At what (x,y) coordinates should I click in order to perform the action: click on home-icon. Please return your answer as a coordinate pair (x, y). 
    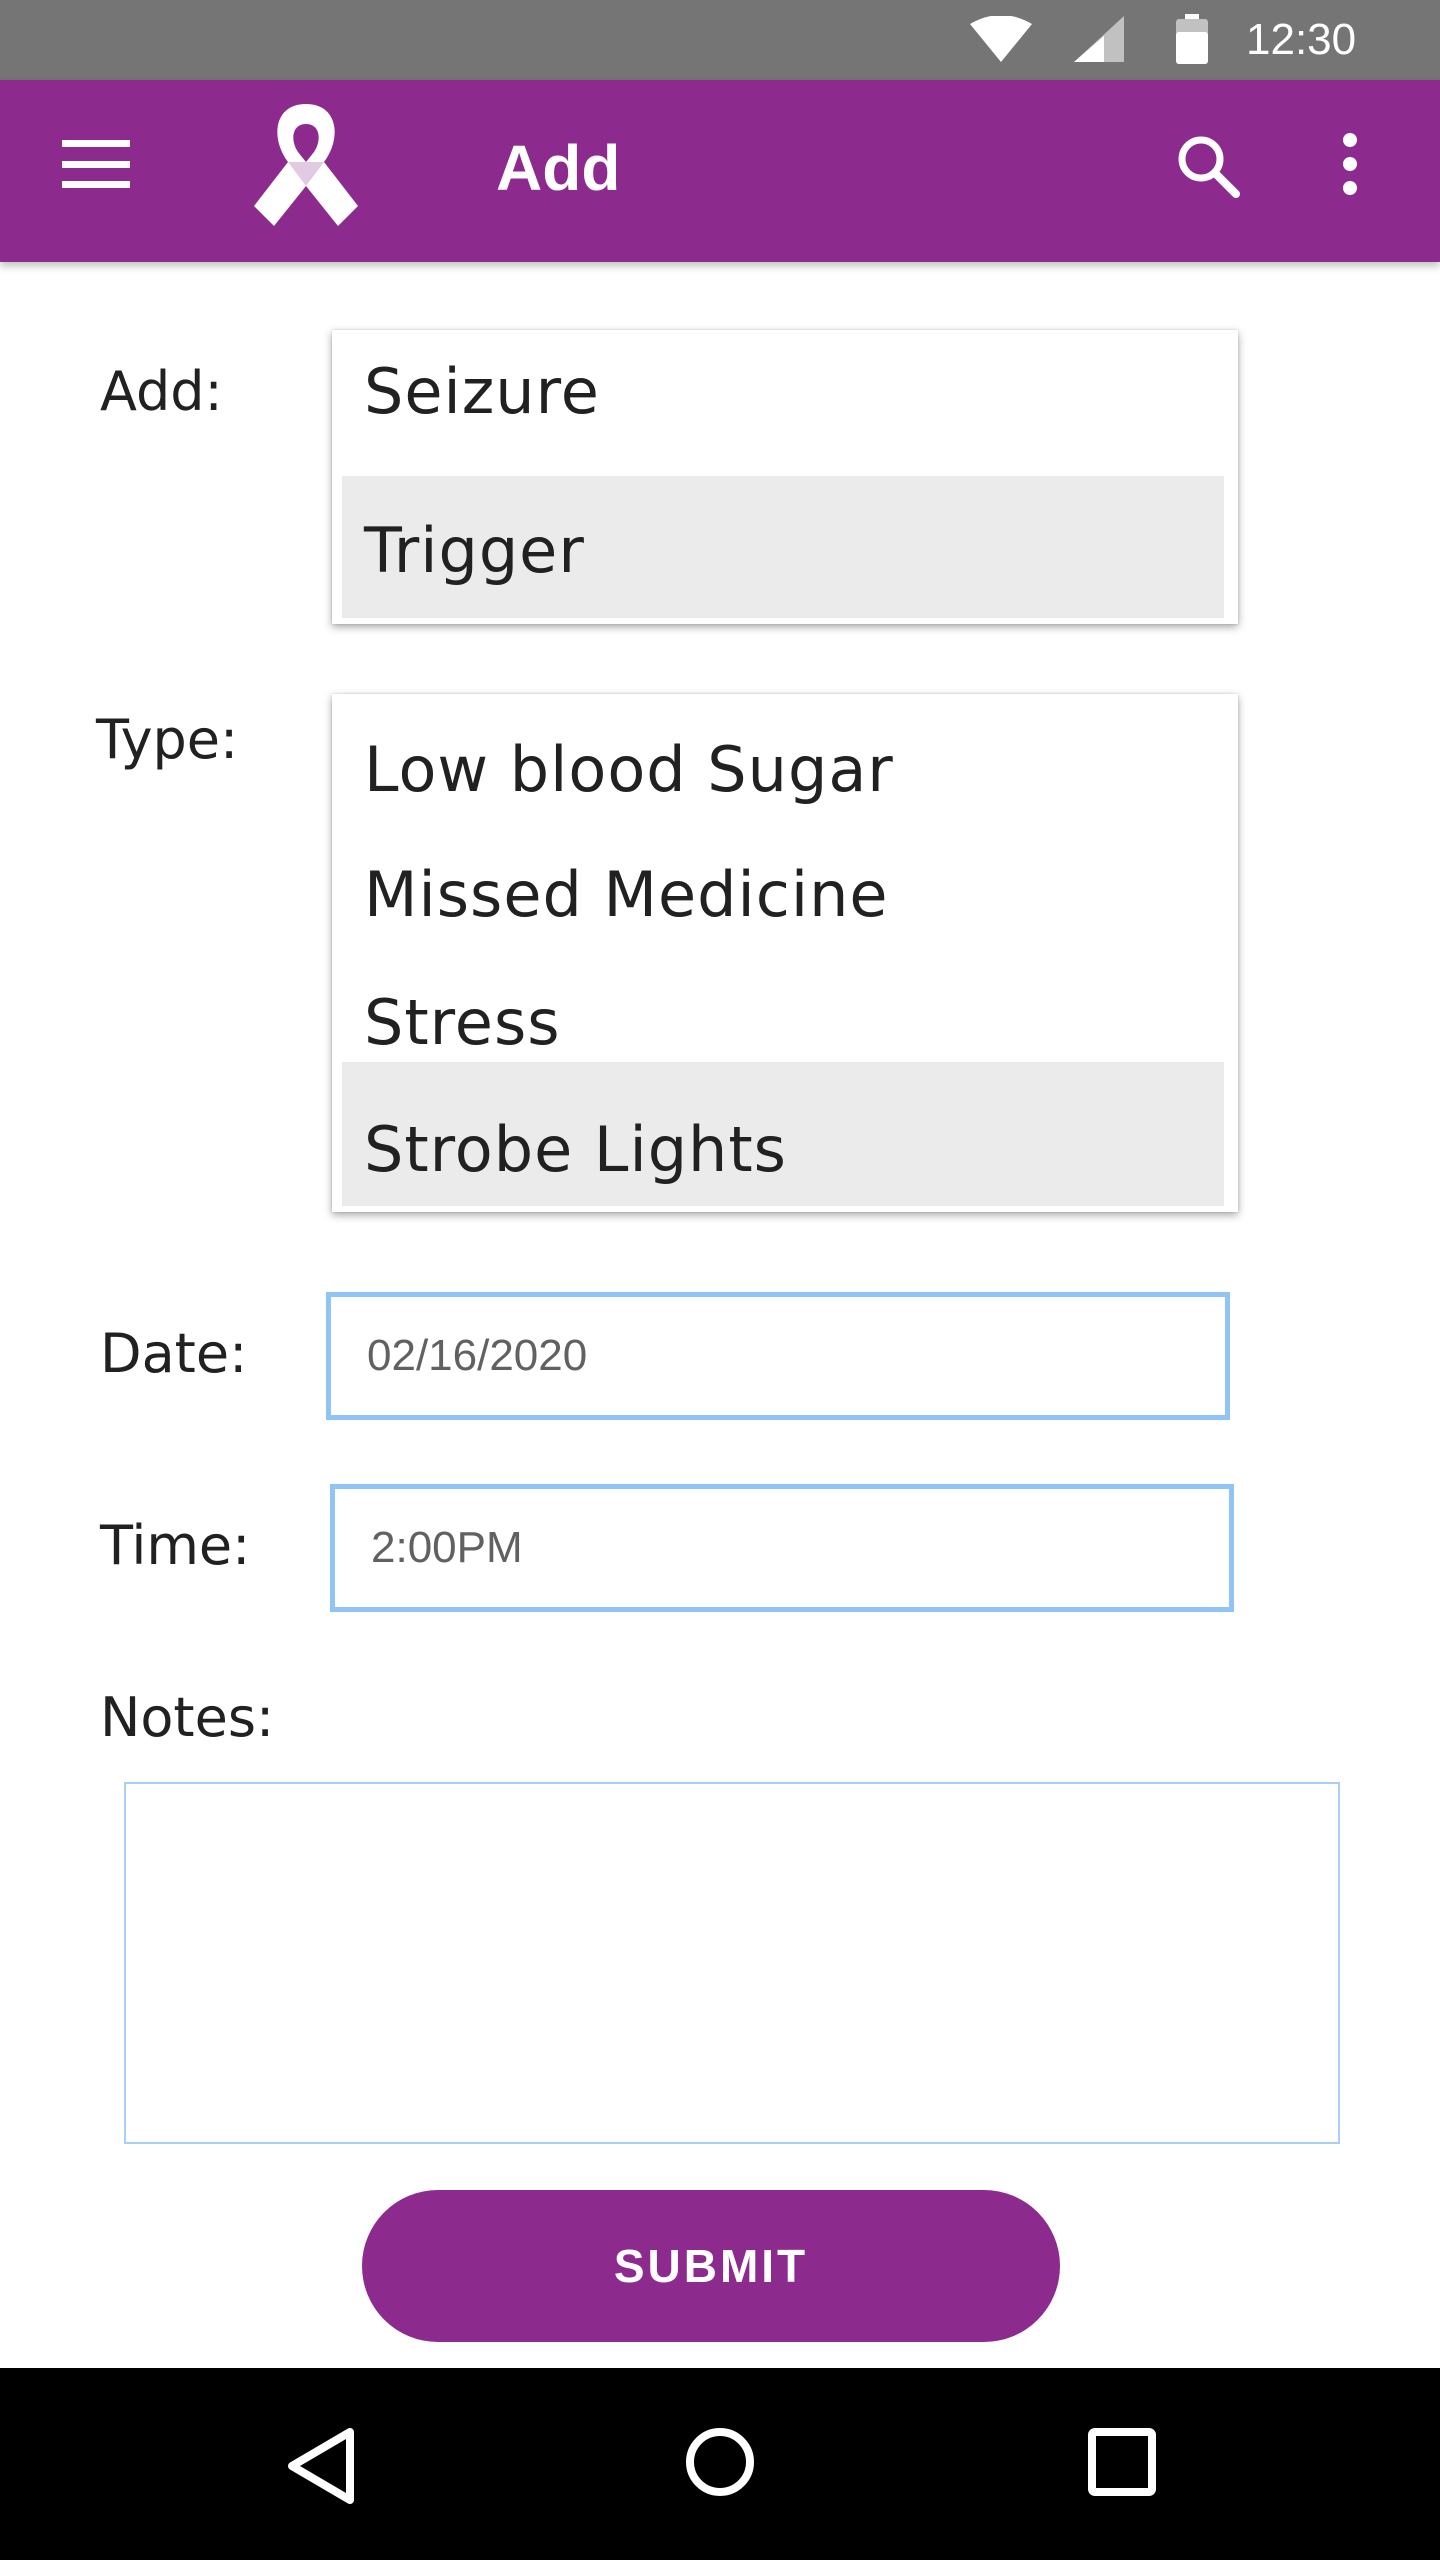
    Looking at the image, I should click on (720, 2464).